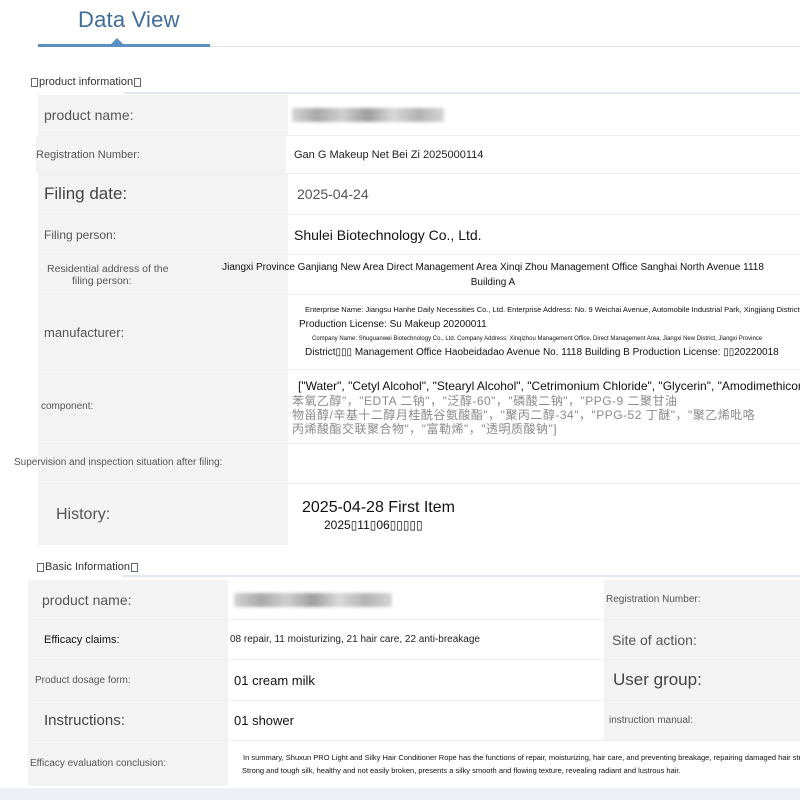 The height and width of the screenshot is (800, 800). I want to click on value-history: 2025-04-28 First Item 2025▯11▯06▯▯▯▯▯, so click(544, 514).